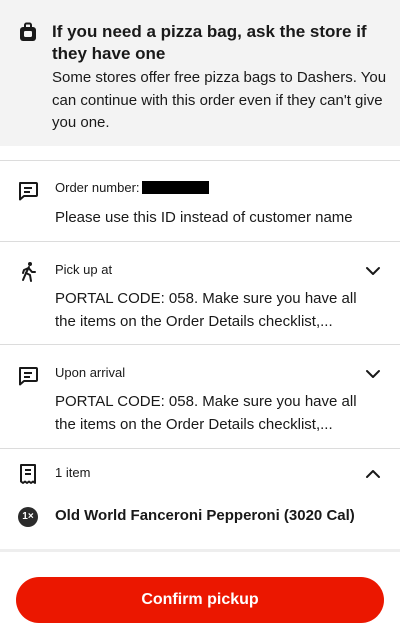 The height and width of the screenshot is (636, 400). Describe the element at coordinates (73, 472) in the screenshot. I see `item-count-label: 1 item` at that location.